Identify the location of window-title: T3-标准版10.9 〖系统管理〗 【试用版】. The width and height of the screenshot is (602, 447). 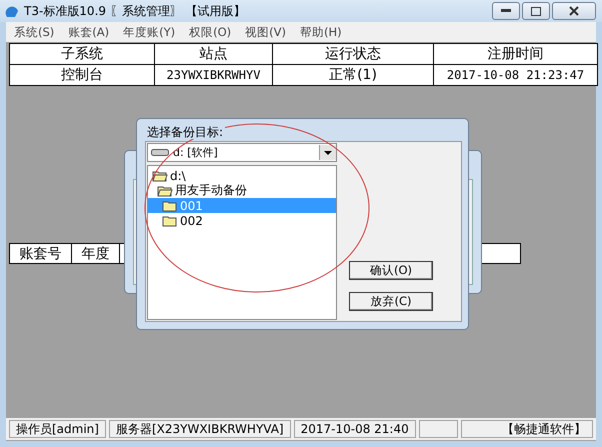
(135, 11).